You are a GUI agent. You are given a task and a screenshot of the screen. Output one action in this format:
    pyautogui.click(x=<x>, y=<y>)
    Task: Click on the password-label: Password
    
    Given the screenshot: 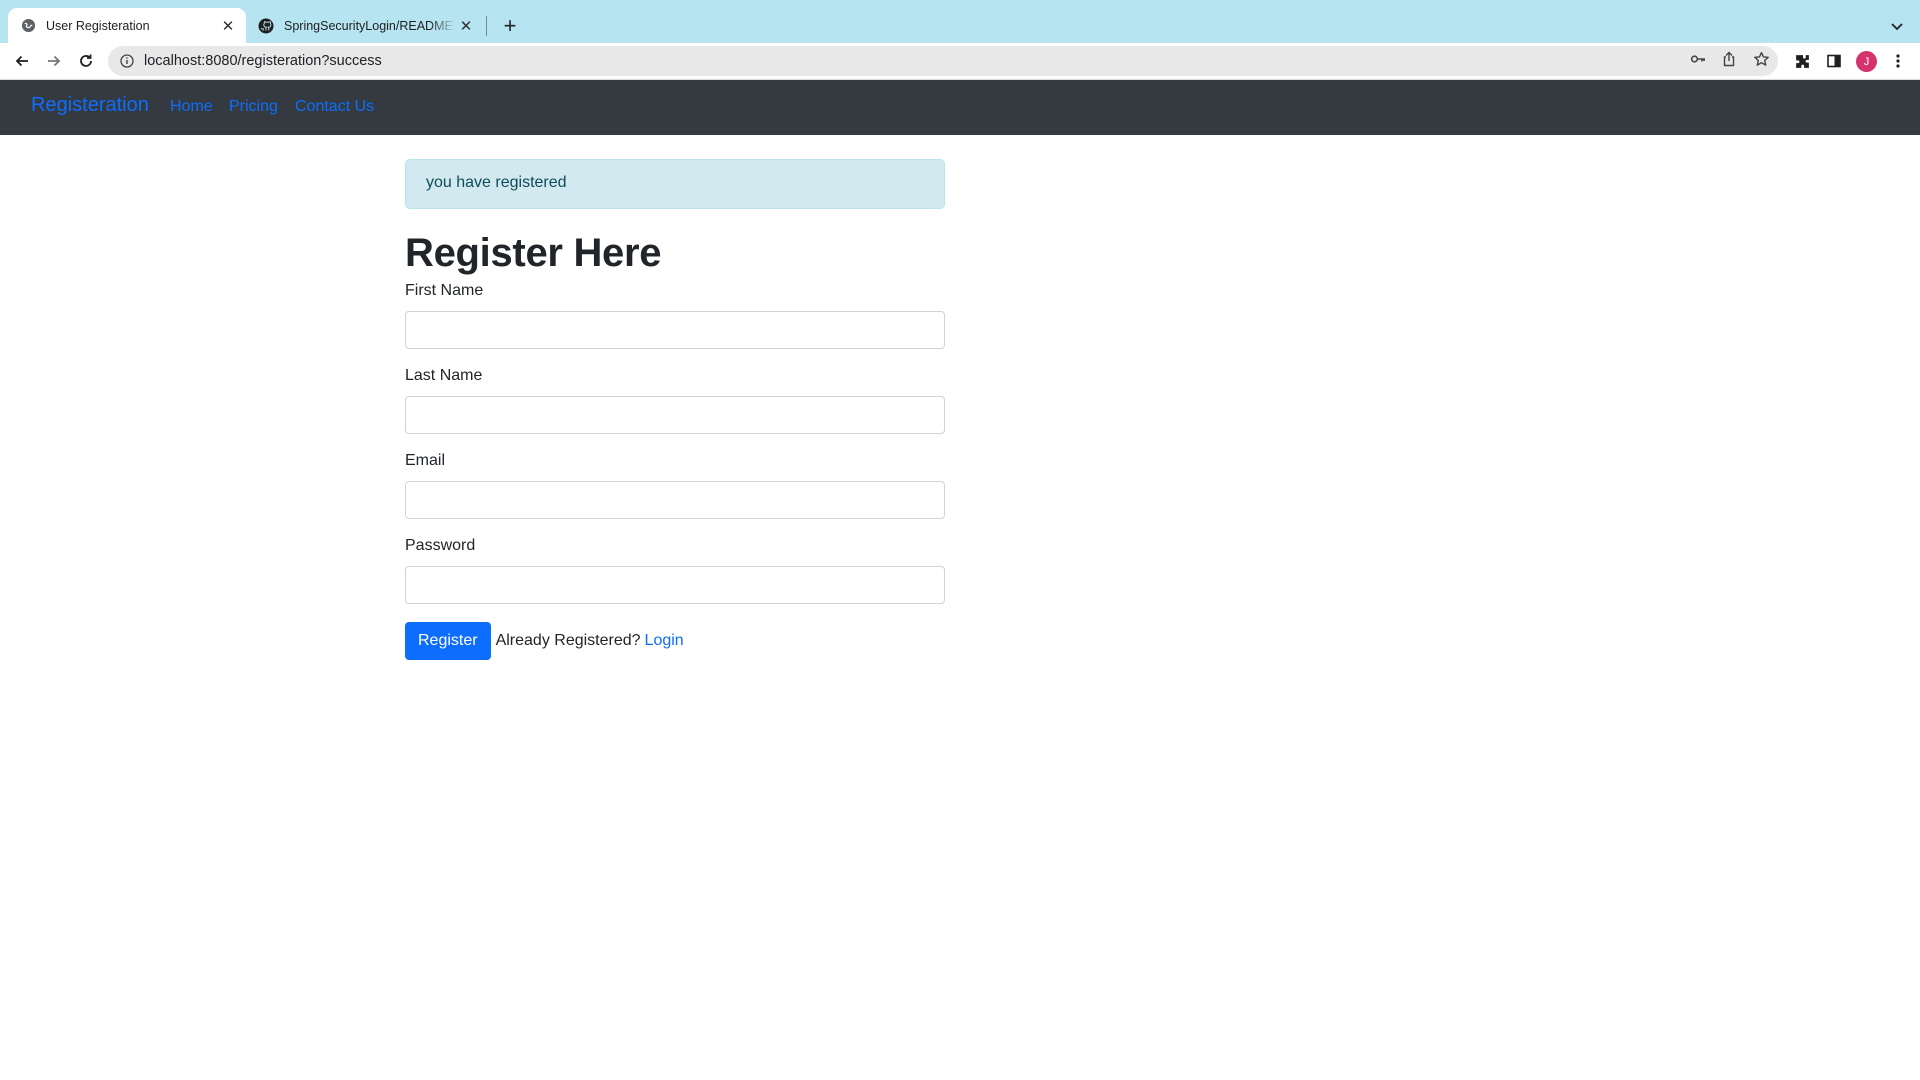 What is the action you would take?
    pyautogui.click(x=440, y=545)
    